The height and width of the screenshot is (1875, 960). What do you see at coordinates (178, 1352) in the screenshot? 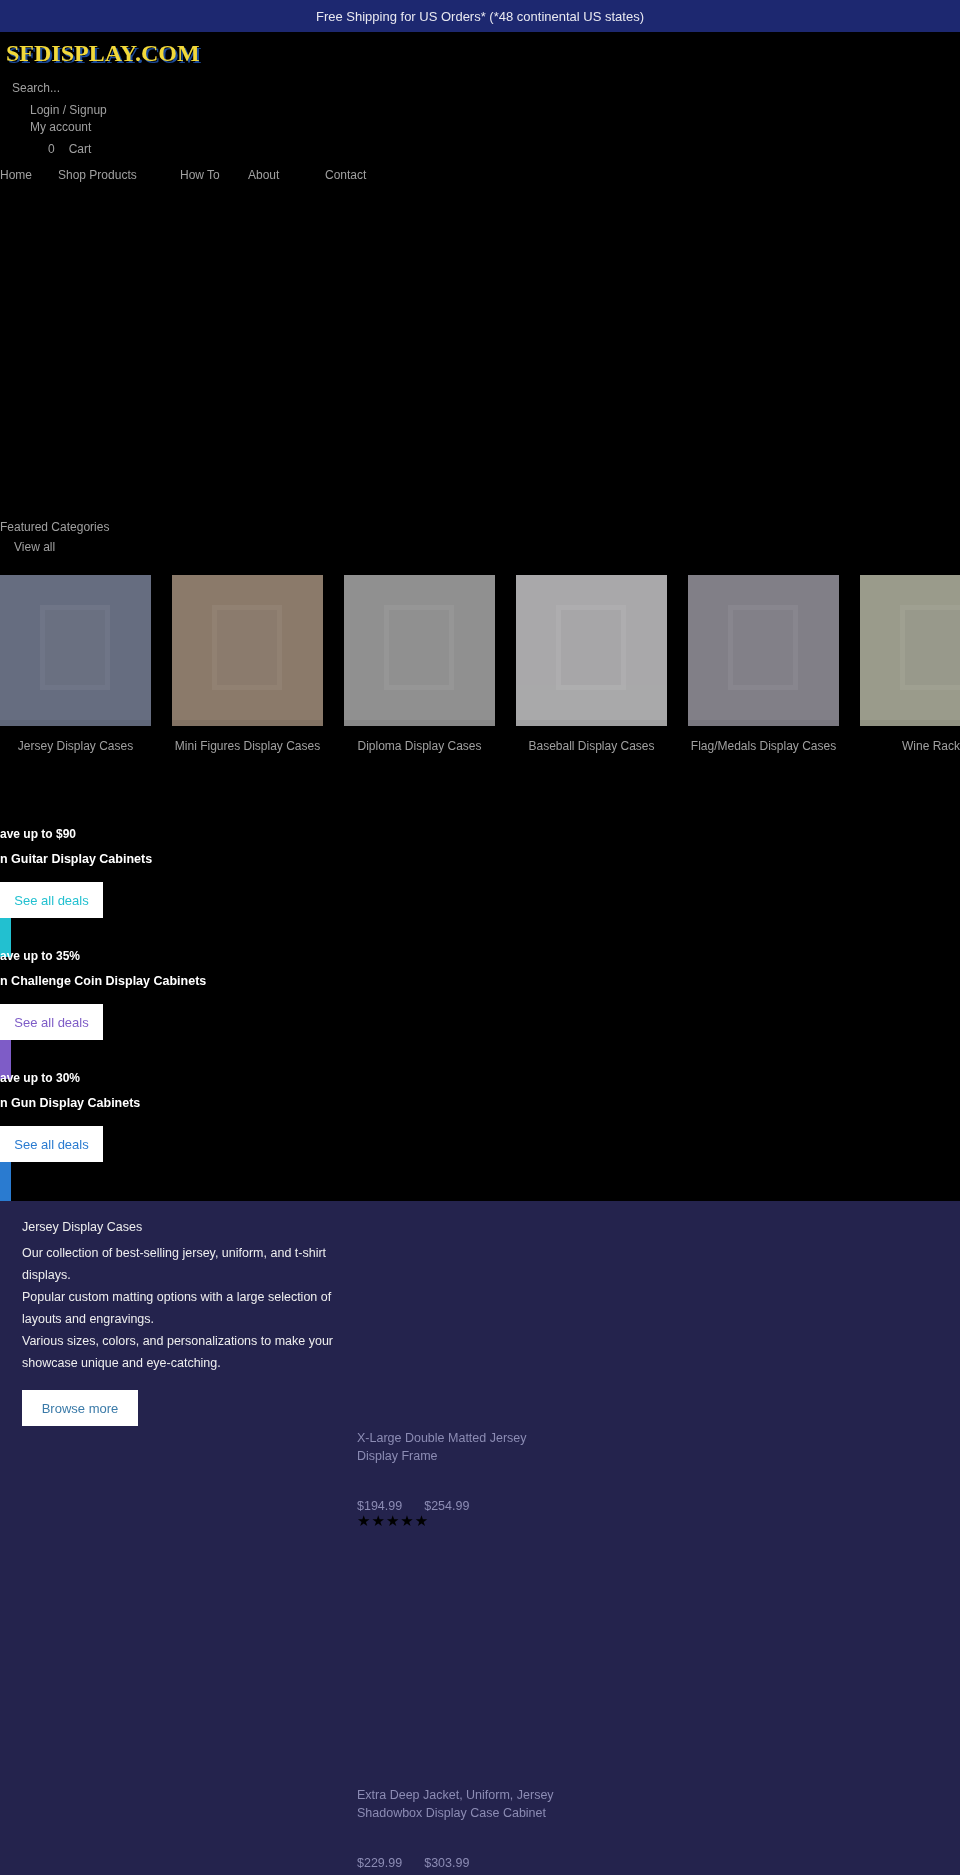
I see `collection-description: Various sizes, colors, and personalizations to make your showcase unique and eye-catching.` at bounding box center [178, 1352].